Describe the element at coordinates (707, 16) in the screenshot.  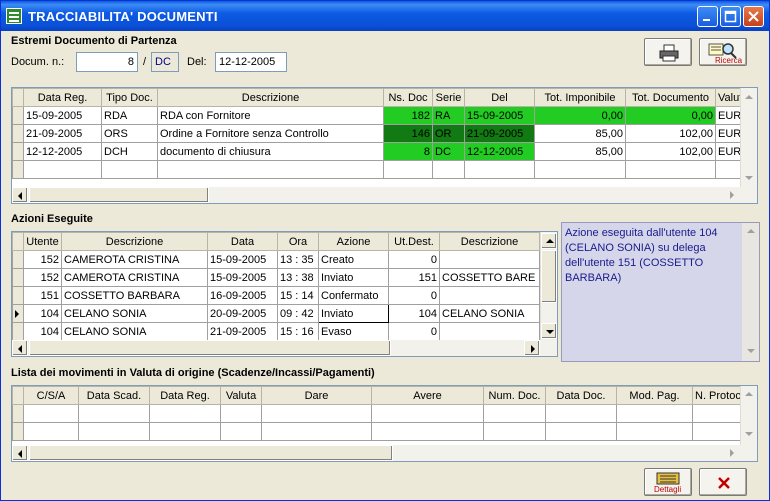
I see `minimize-button` at that location.